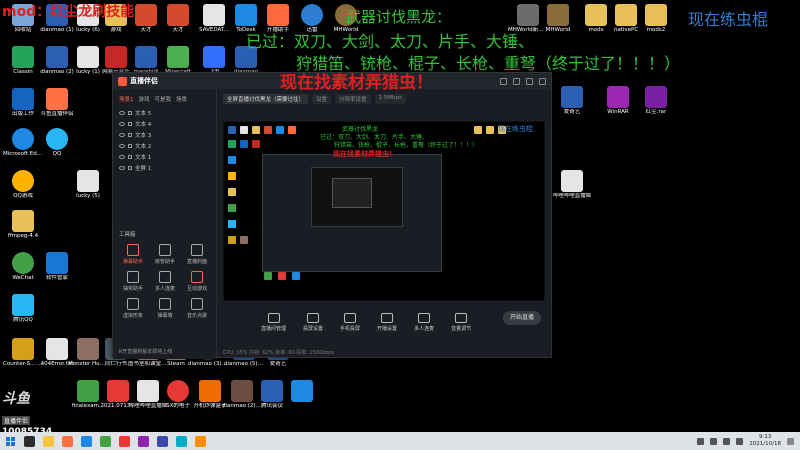  I want to click on source-item: 文本 1, so click(164, 156).